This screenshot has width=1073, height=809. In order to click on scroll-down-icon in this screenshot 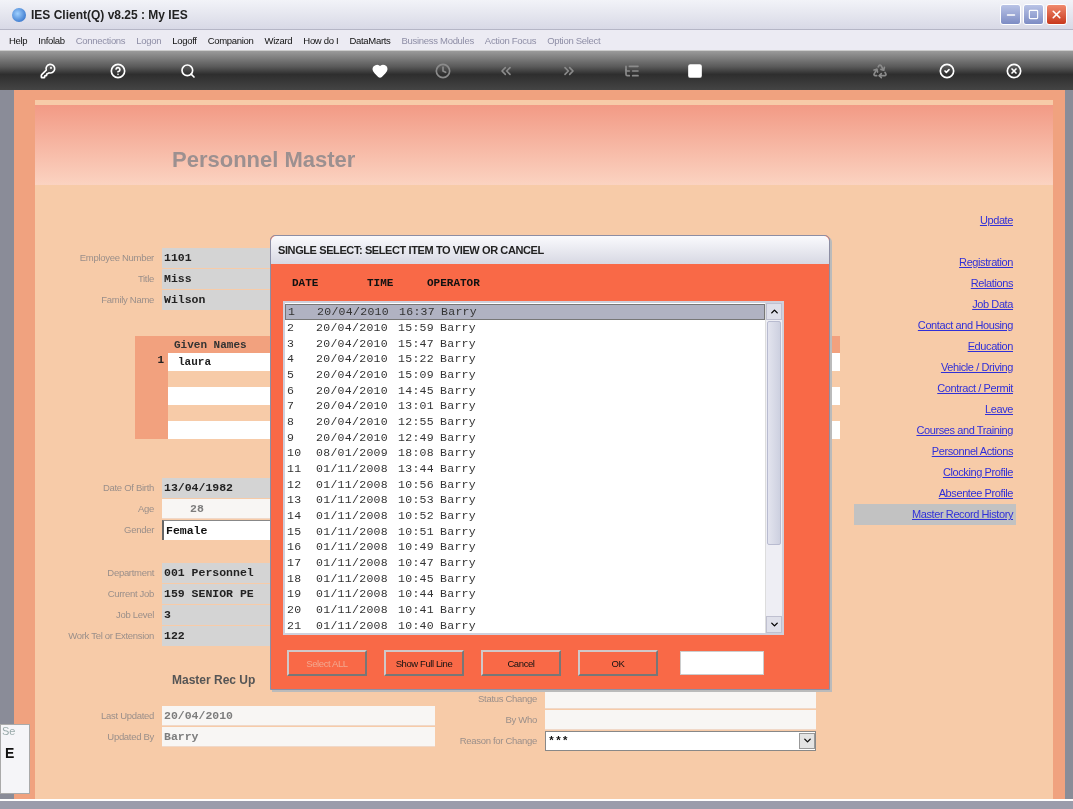, I will do `click(774, 624)`.